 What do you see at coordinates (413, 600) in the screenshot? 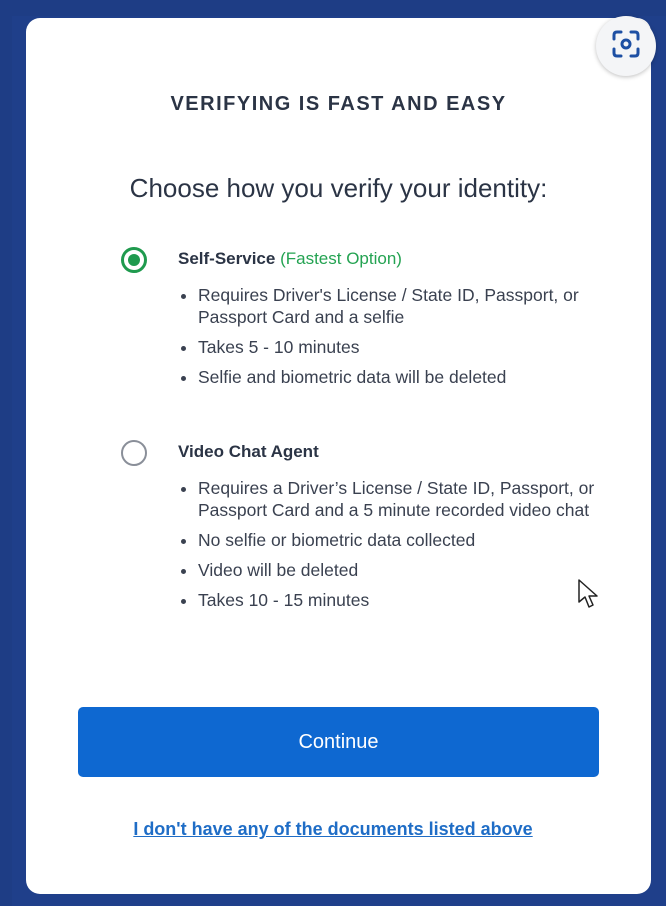
I see `list-item: Takes 10 - 15 minutes` at bounding box center [413, 600].